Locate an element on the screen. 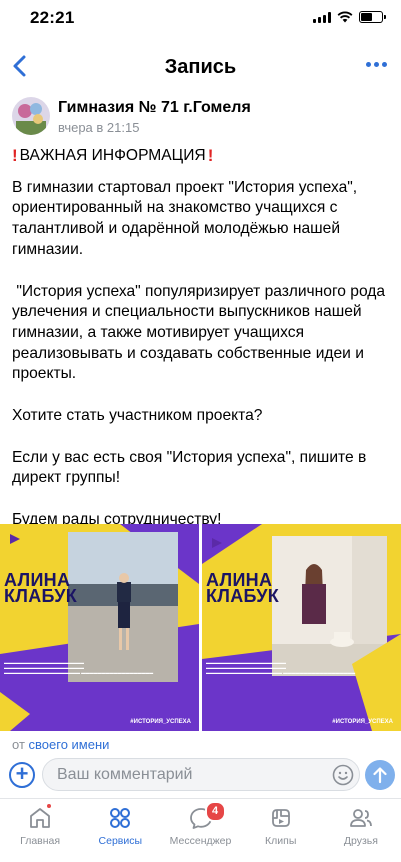 The height and width of the screenshot is (862, 401). emoji-icon is located at coordinates (343, 775).